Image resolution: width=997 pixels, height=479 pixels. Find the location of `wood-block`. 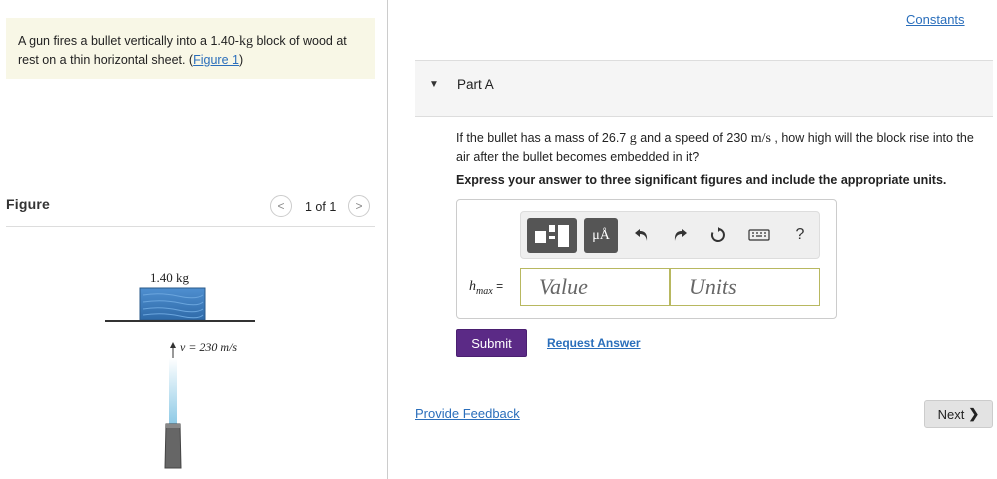

wood-block is located at coordinates (172, 304).